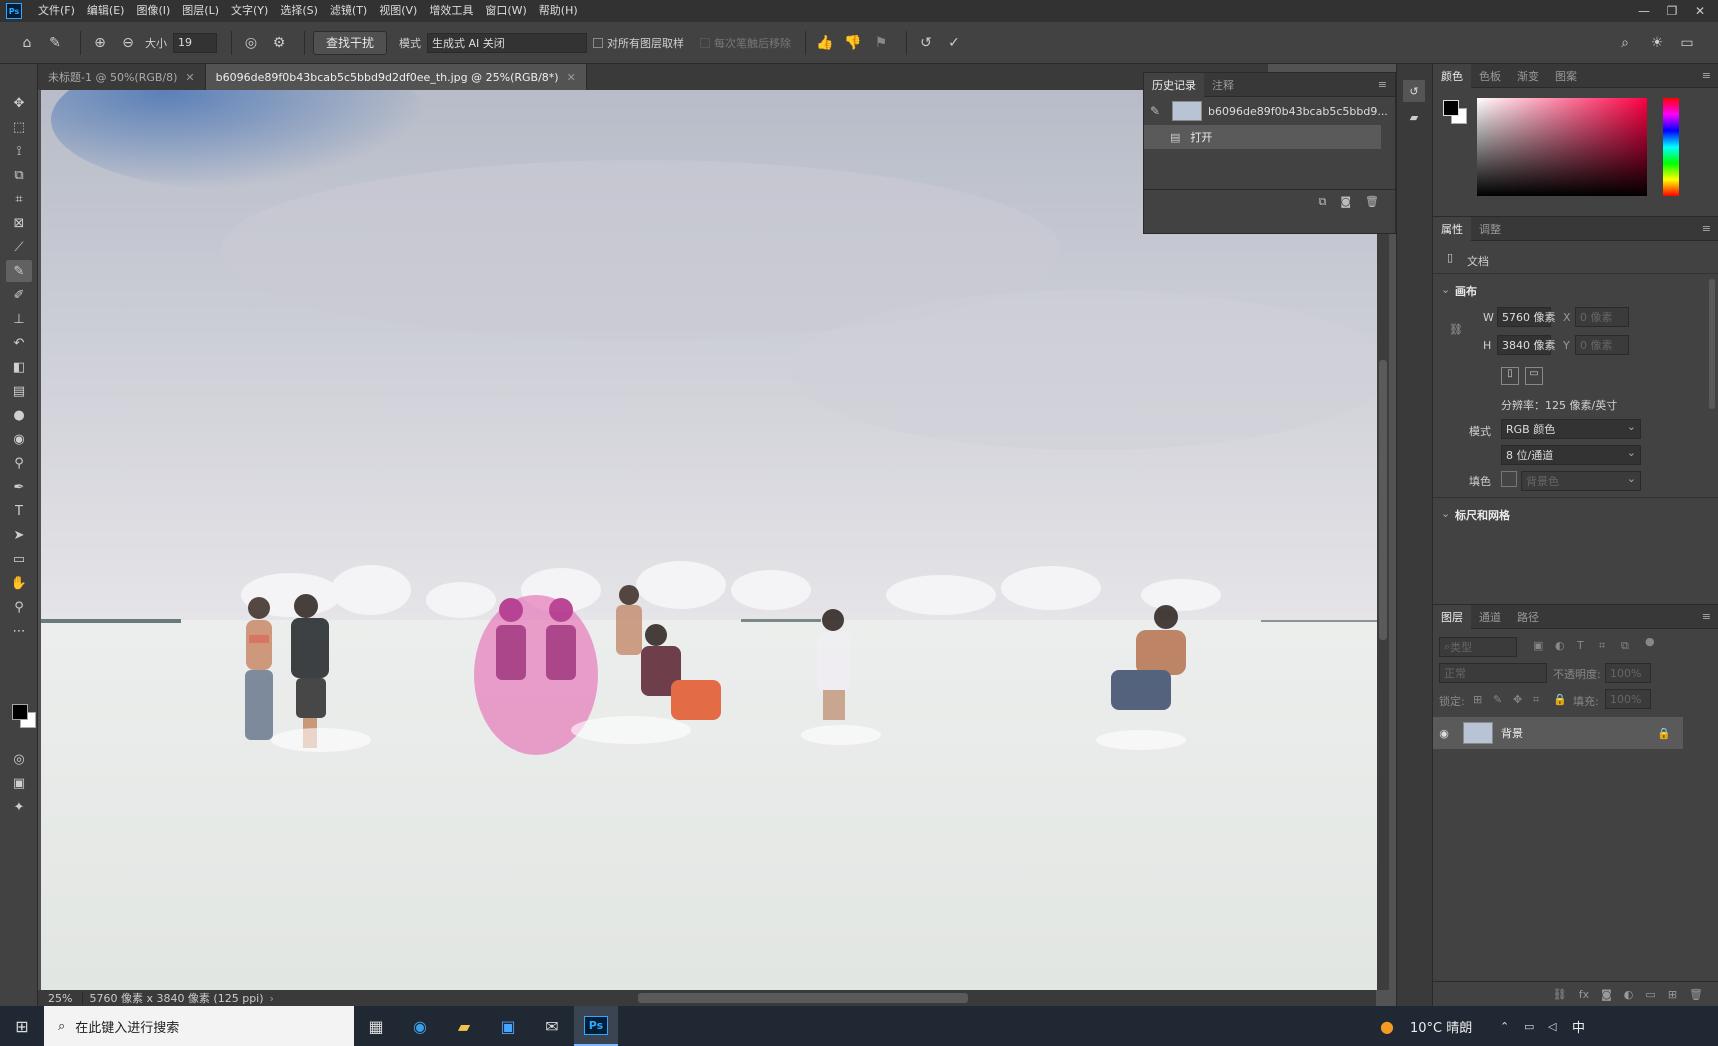 The image size is (1718, 1046). I want to click on add-mode-icon: ⊕, so click(100, 43).